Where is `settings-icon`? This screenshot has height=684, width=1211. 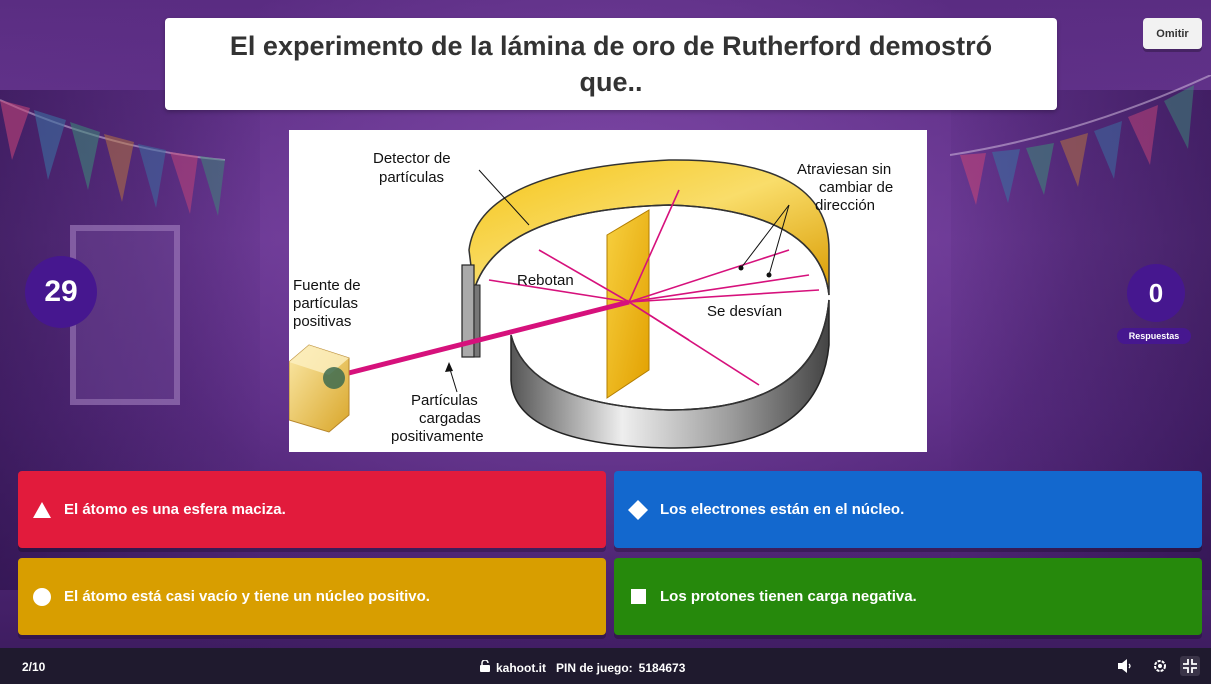
settings-icon is located at coordinates (1160, 666).